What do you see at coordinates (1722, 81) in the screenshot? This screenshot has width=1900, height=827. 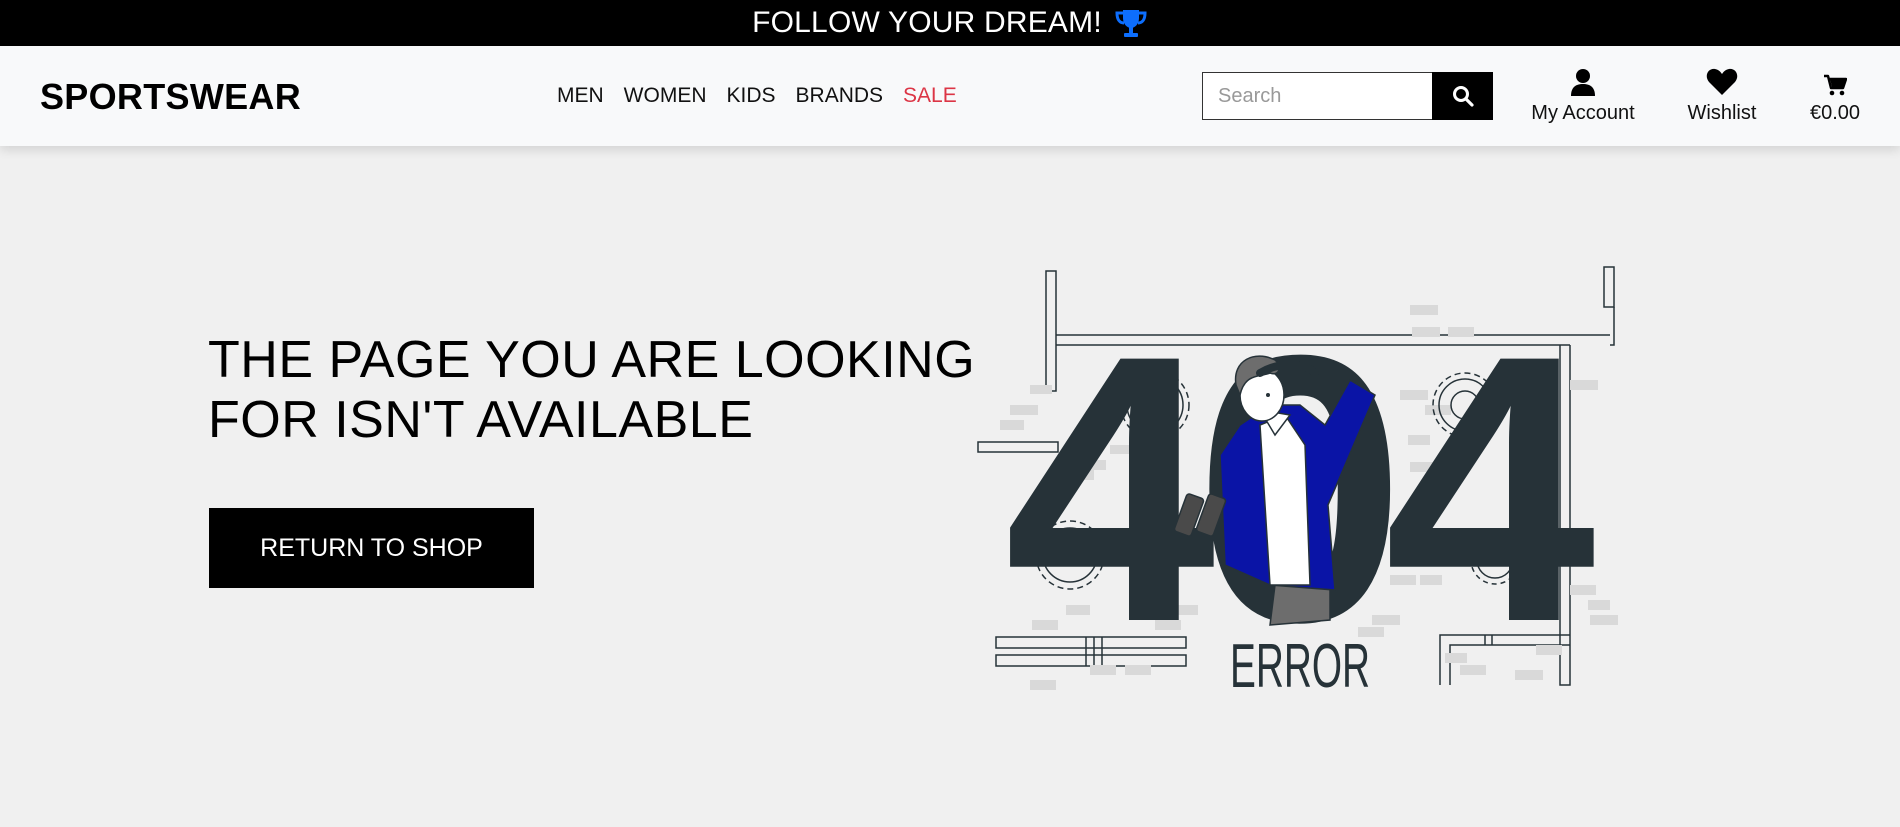 I see `heart-icon` at bounding box center [1722, 81].